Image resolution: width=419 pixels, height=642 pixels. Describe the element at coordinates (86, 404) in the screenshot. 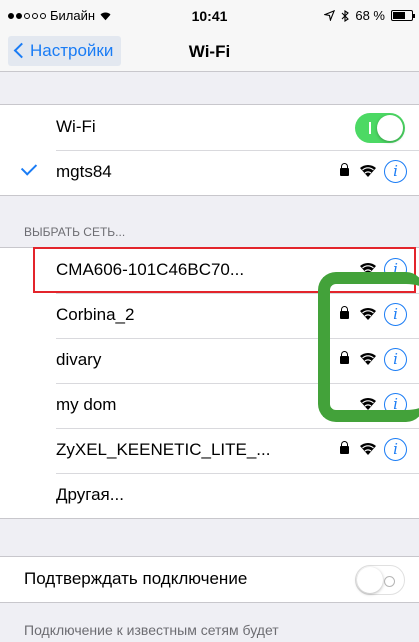

I see `network-name: my dom` at that location.